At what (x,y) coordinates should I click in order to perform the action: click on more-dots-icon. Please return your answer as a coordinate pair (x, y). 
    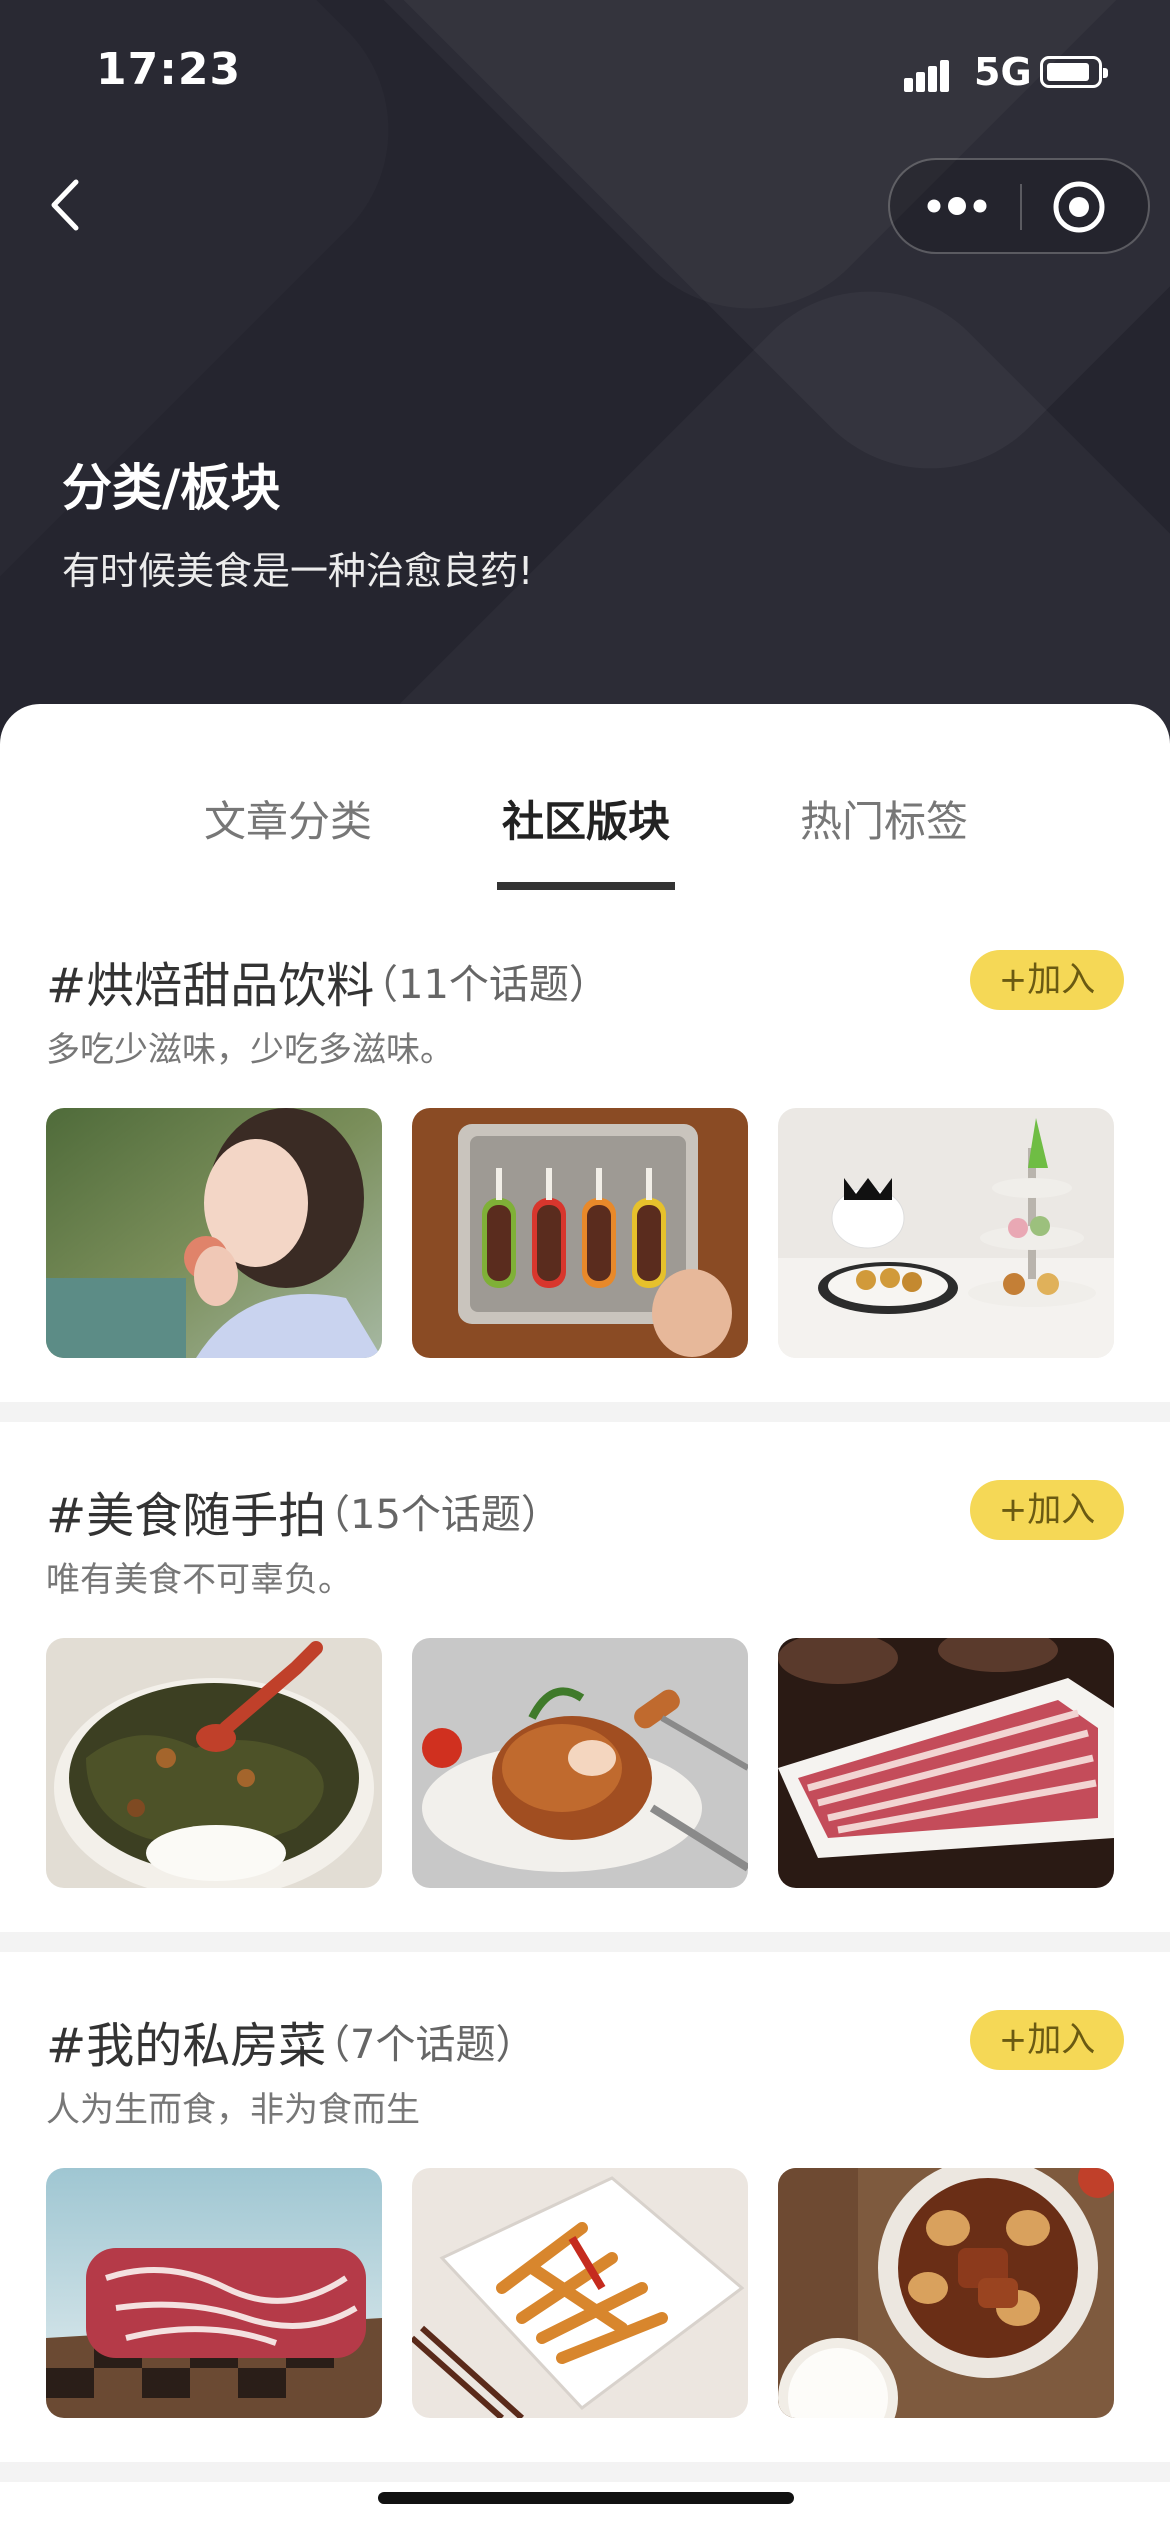
    Looking at the image, I should click on (957, 206).